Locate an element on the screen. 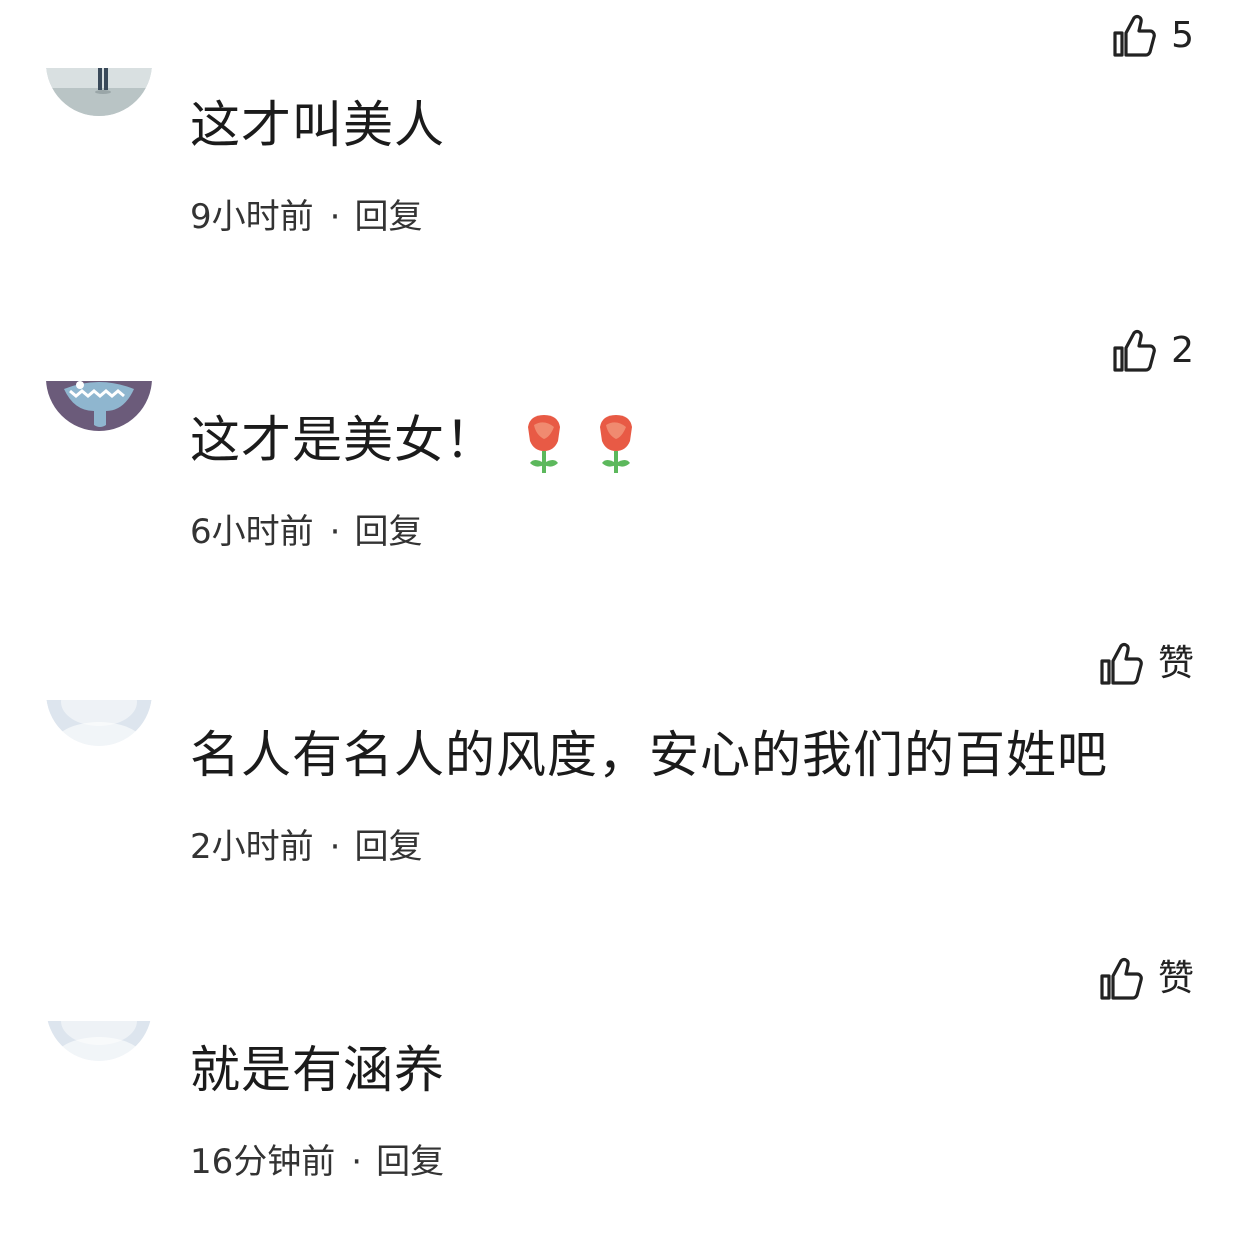 The image size is (1242, 1260). comment-meta: 2小时前 · 回复 is located at coordinates (306, 847).